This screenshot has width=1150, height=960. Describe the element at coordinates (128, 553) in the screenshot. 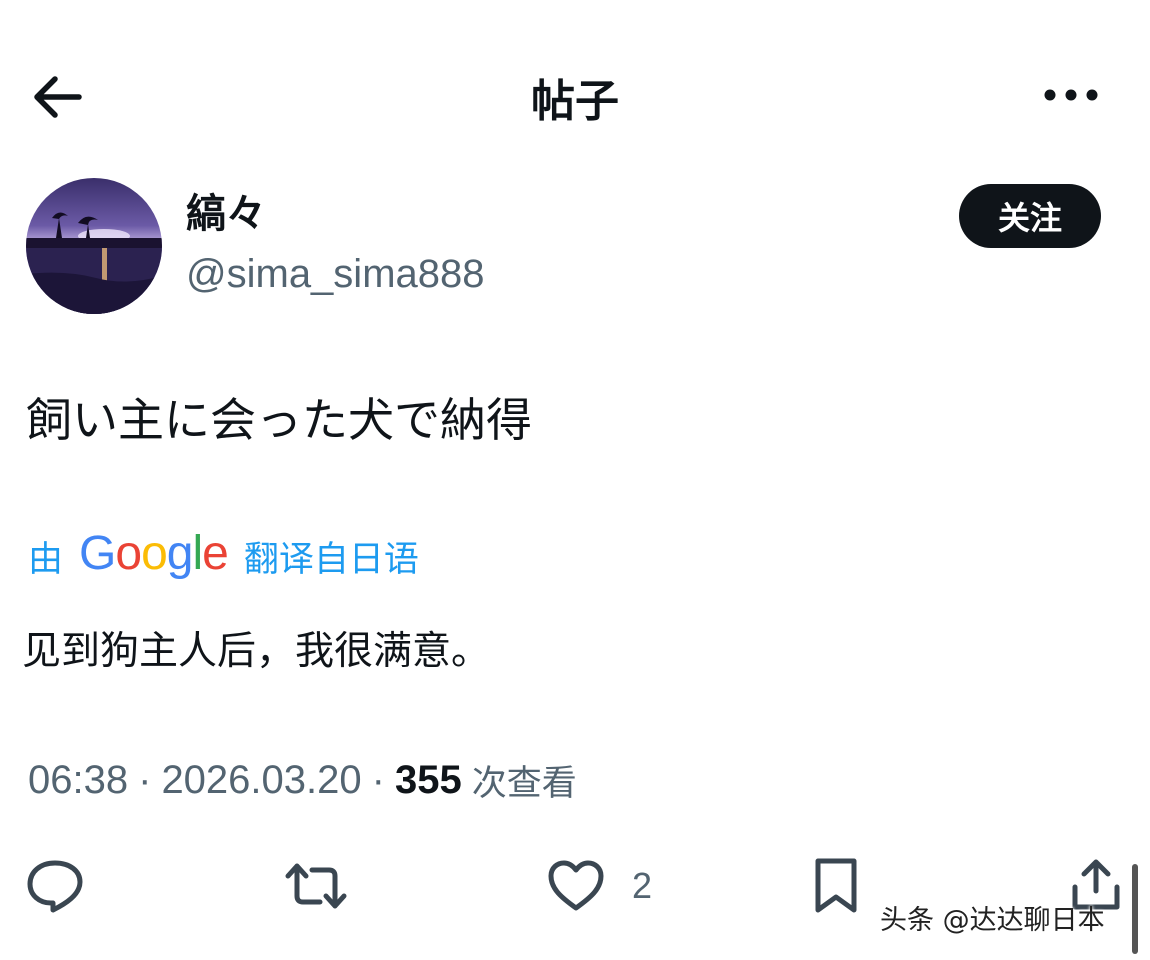

I see `google-logo-letter-o1: o` at that location.